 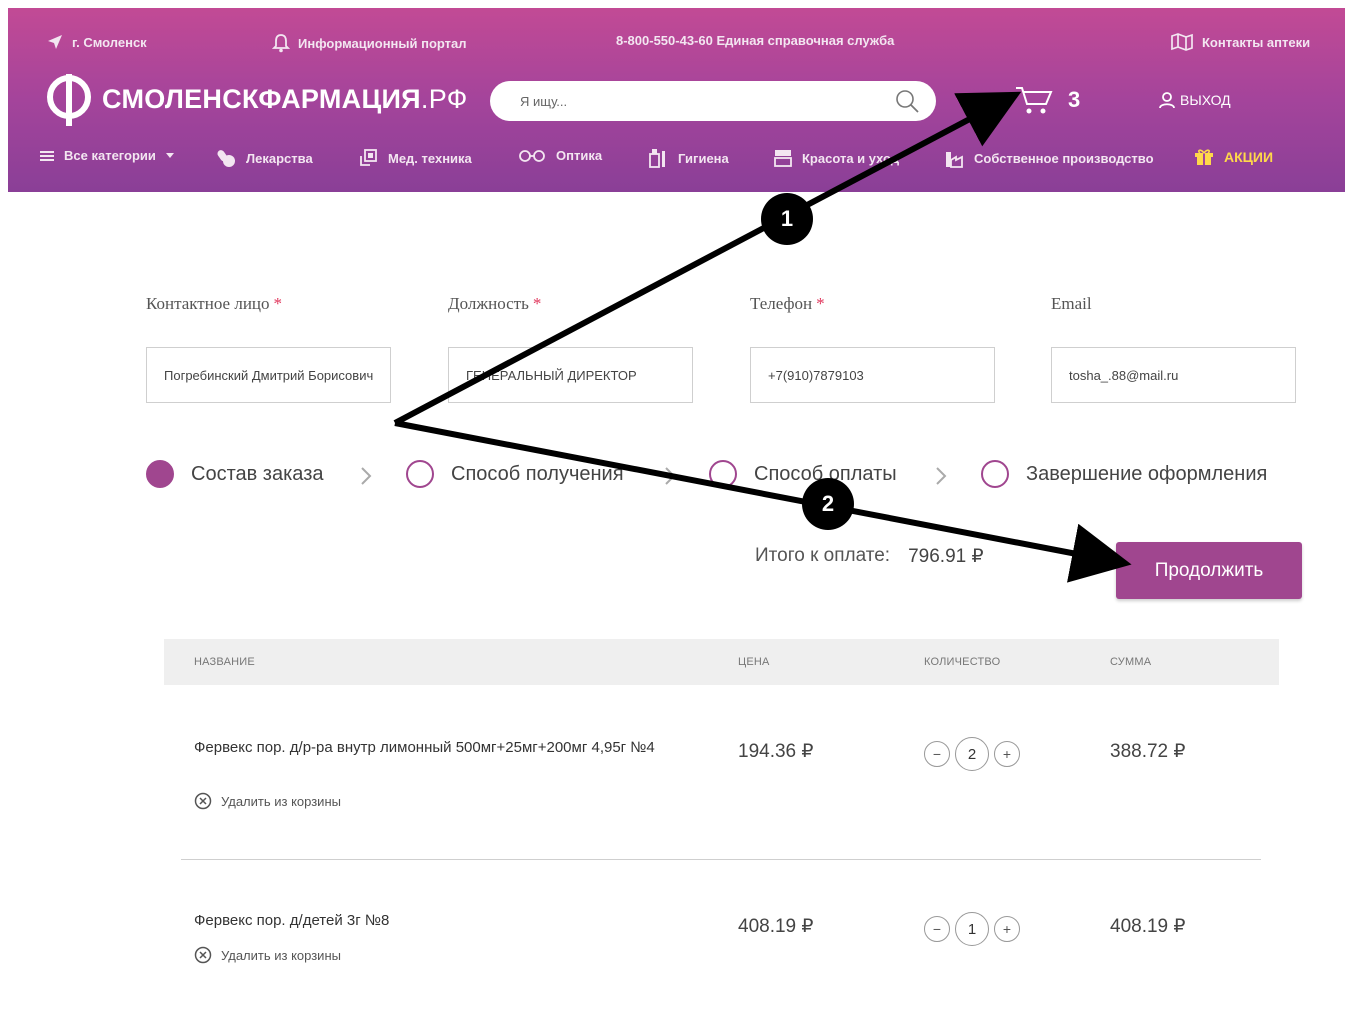 I want to click on position-label: Должность *, so click(x=495, y=303).